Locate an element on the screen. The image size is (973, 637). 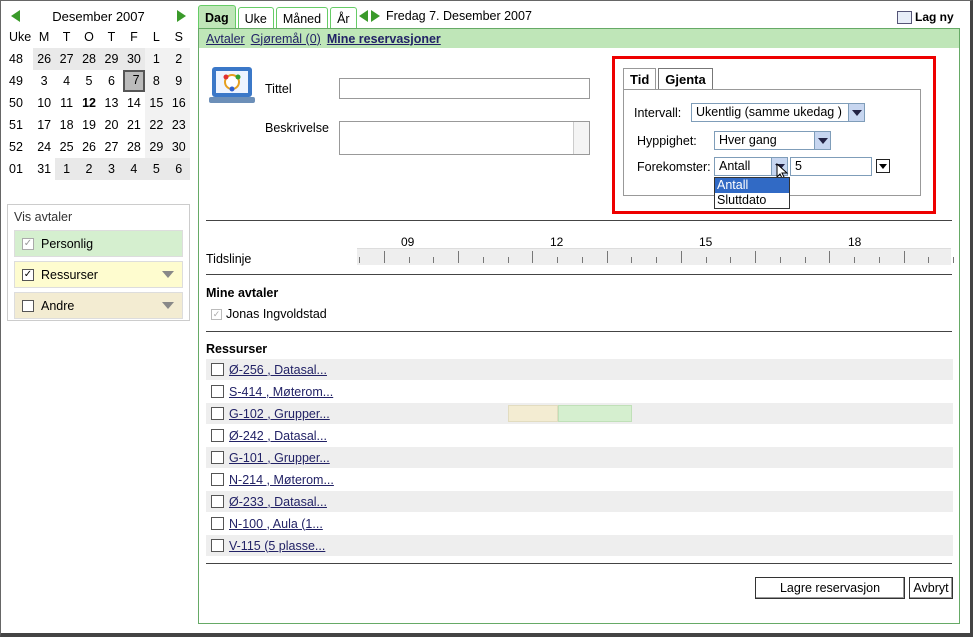
tab-ar: År is located at coordinates (343, 18).